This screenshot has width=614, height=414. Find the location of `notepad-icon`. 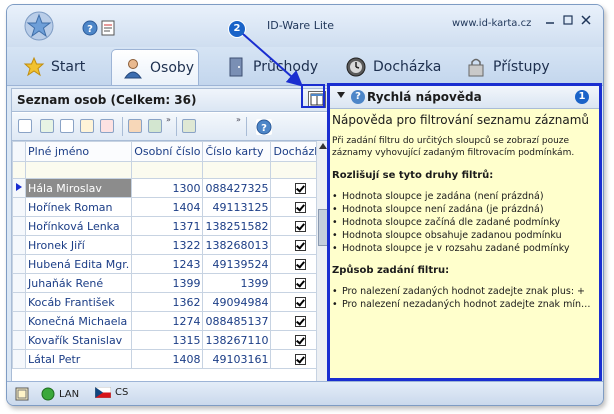

notepad-icon is located at coordinates (108, 28).